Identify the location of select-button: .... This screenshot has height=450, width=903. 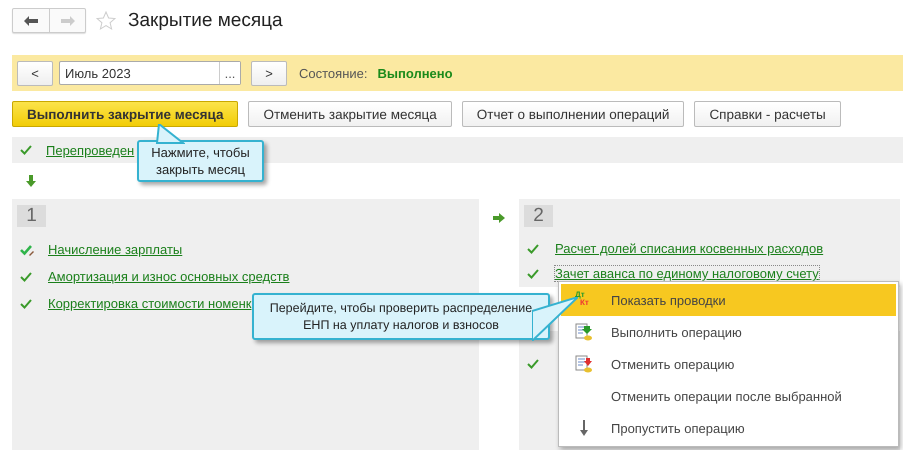
(229, 73).